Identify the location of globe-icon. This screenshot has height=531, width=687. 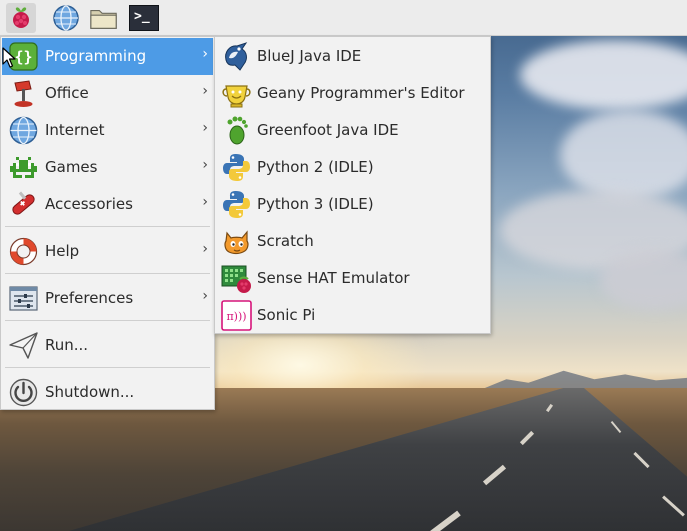
(66, 18).